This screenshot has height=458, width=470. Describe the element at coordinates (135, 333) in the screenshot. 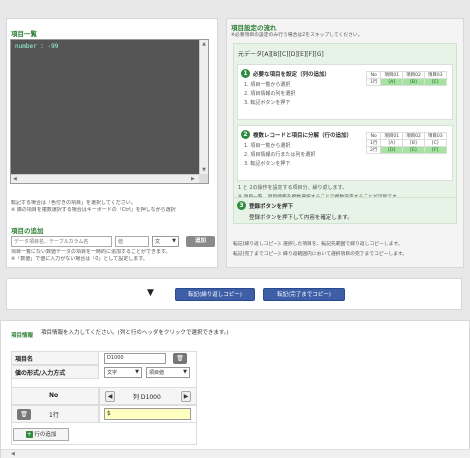

I see `item-info-description: 項目情報を入力してください。(列と行のヘッダをクリックで選択できます。)` at that location.